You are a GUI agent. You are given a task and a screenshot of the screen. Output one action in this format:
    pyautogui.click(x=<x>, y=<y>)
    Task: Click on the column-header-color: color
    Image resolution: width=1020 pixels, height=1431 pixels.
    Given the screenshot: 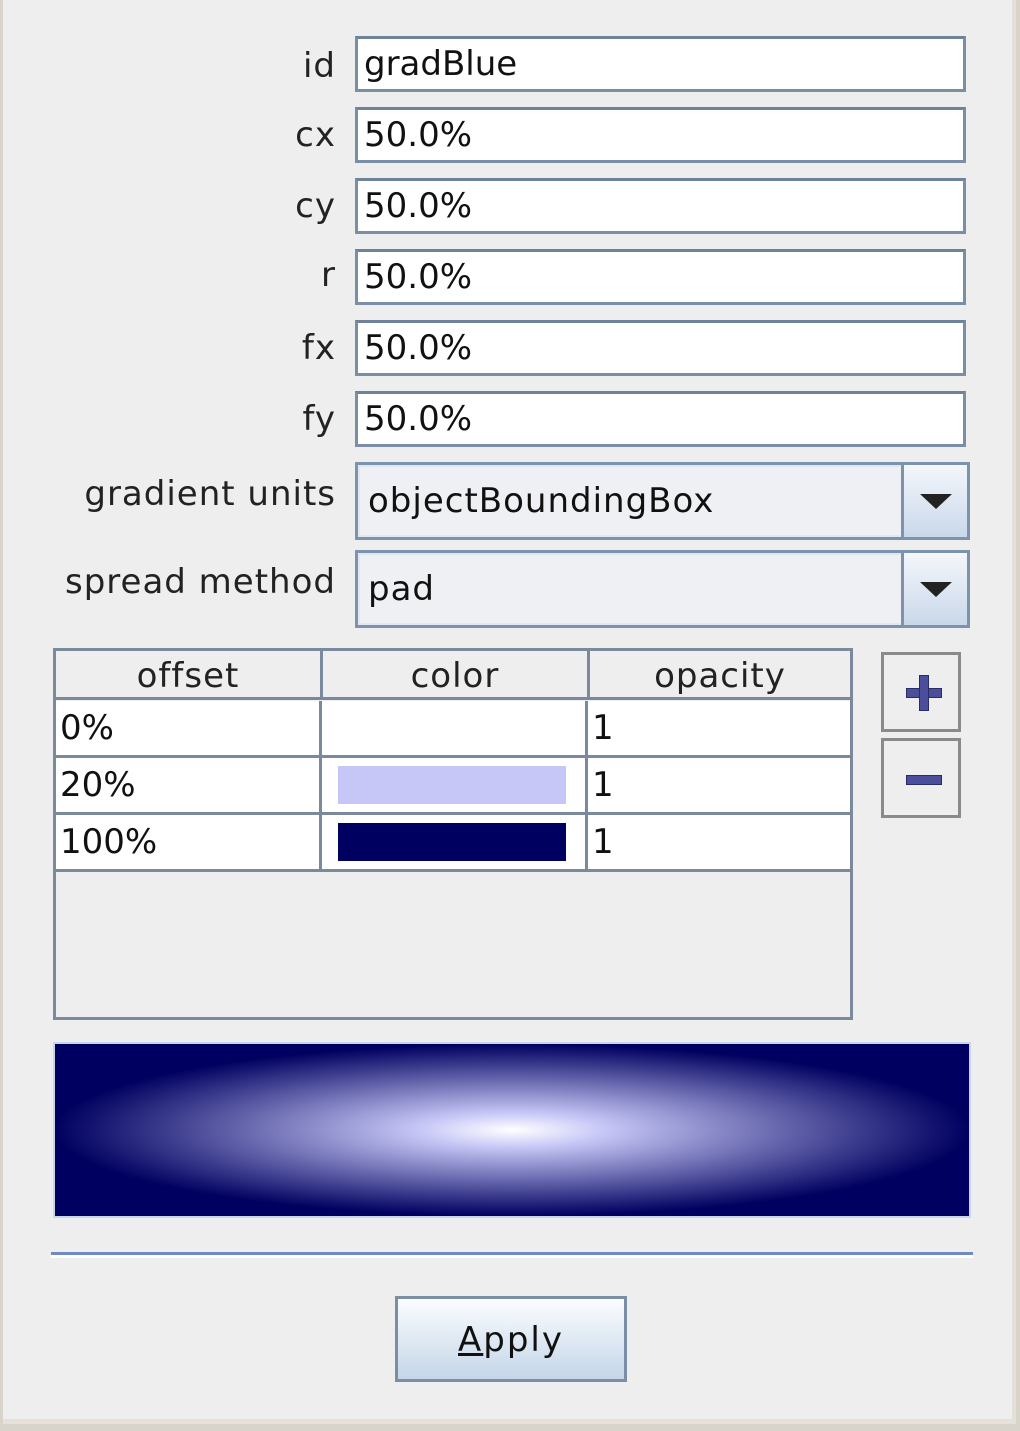 What is the action you would take?
    pyautogui.click(x=456, y=675)
    